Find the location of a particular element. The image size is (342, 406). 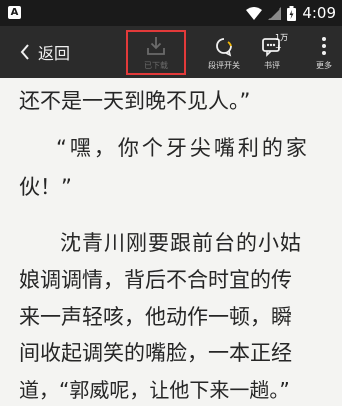

comment-toggle-icon is located at coordinates (224, 47).